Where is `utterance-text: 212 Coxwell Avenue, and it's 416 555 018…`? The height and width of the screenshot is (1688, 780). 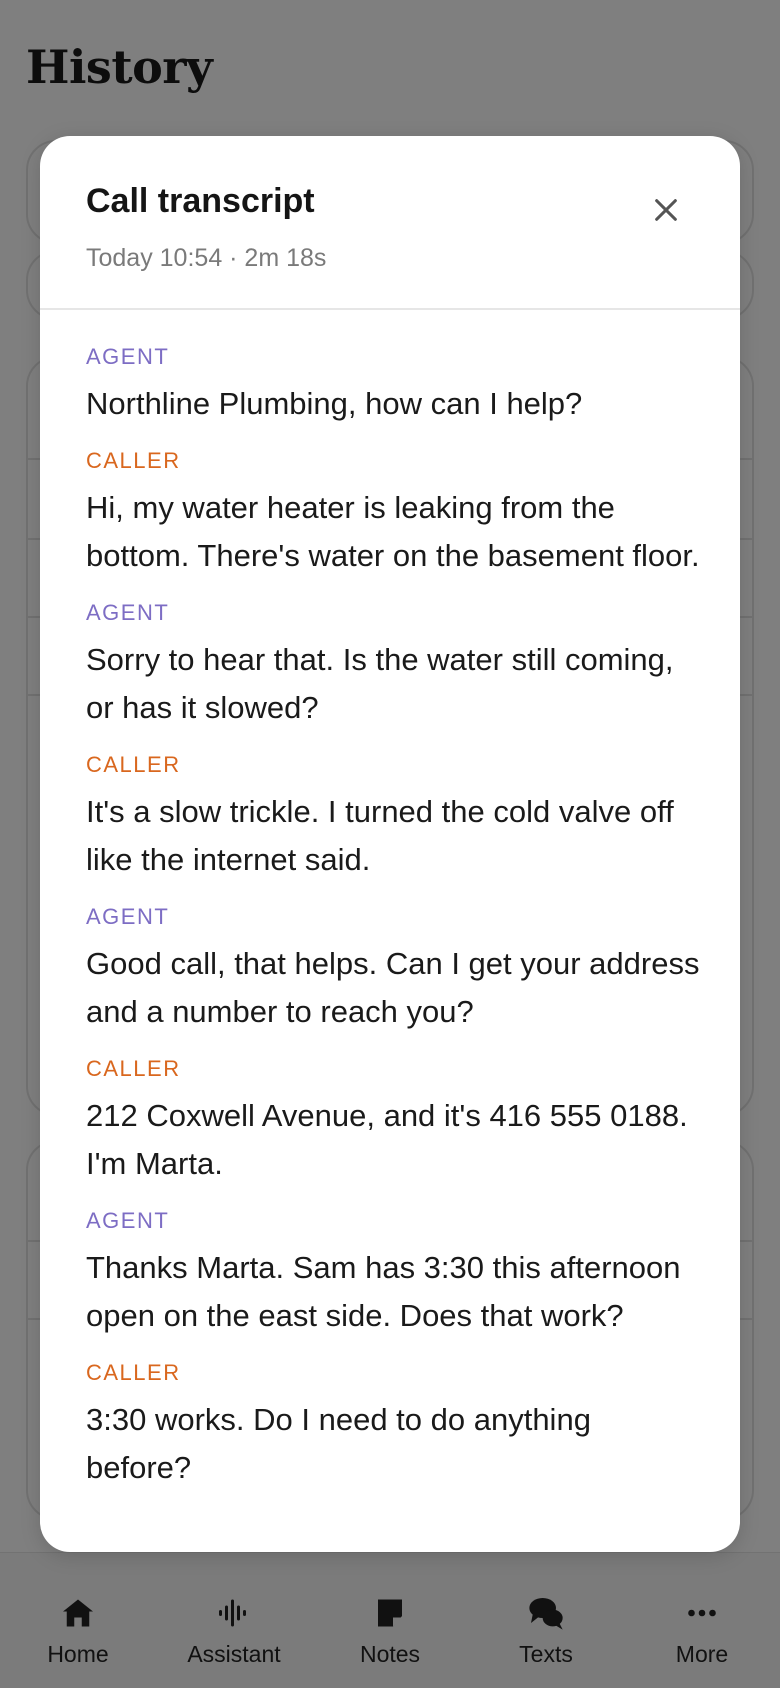 utterance-text: 212 Coxwell Avenue, and it's 416 555 018… is located at coordinates (387, 1139).